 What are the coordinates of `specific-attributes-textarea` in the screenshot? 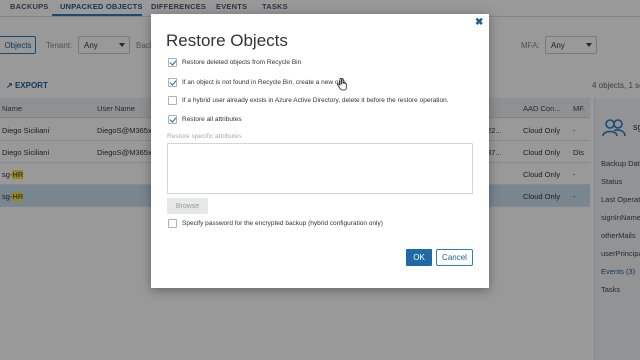 It's located at (320, 168).